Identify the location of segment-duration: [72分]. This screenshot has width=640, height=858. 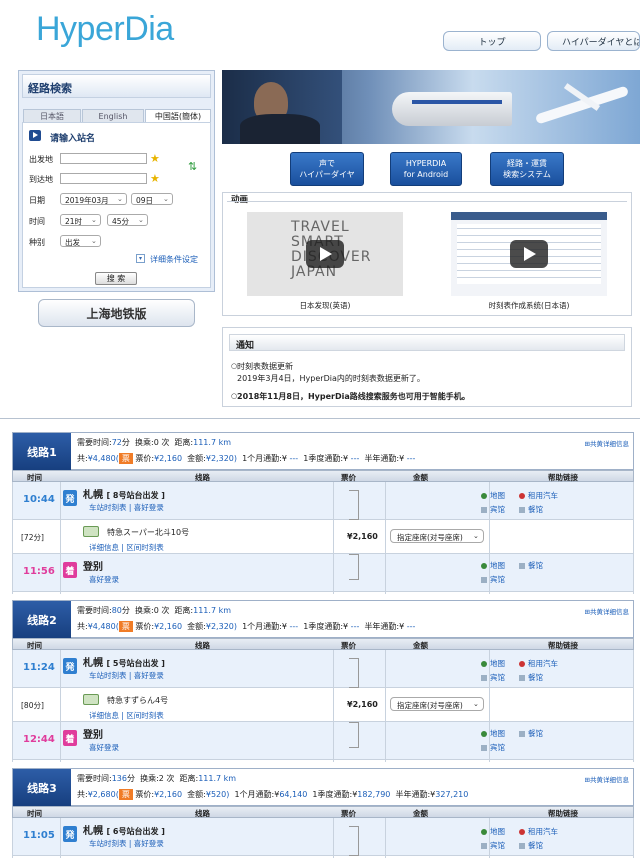
(32, 537).